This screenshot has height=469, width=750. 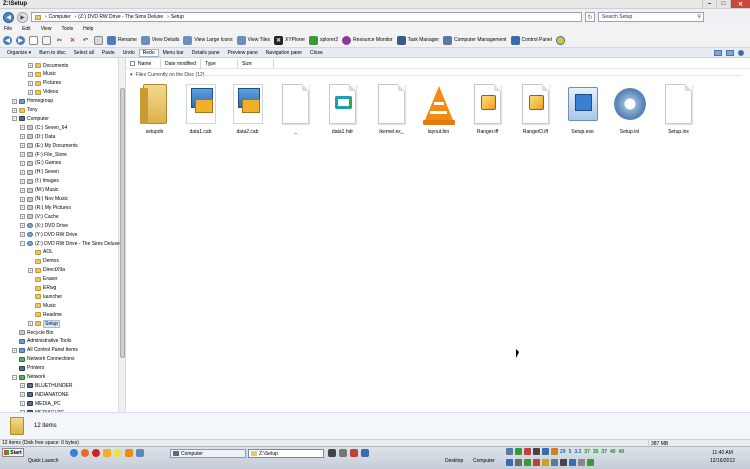 What do you see at coordinates (39, 216) in the screenshot?
I see `nav-item: + (V:) Cache` at bounding box center [39, 216].